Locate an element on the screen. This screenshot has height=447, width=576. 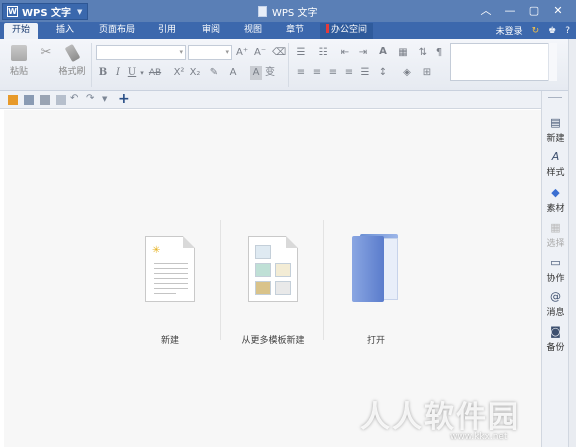
grow-font-button: A⁺ is located at coordinates (242, 53).